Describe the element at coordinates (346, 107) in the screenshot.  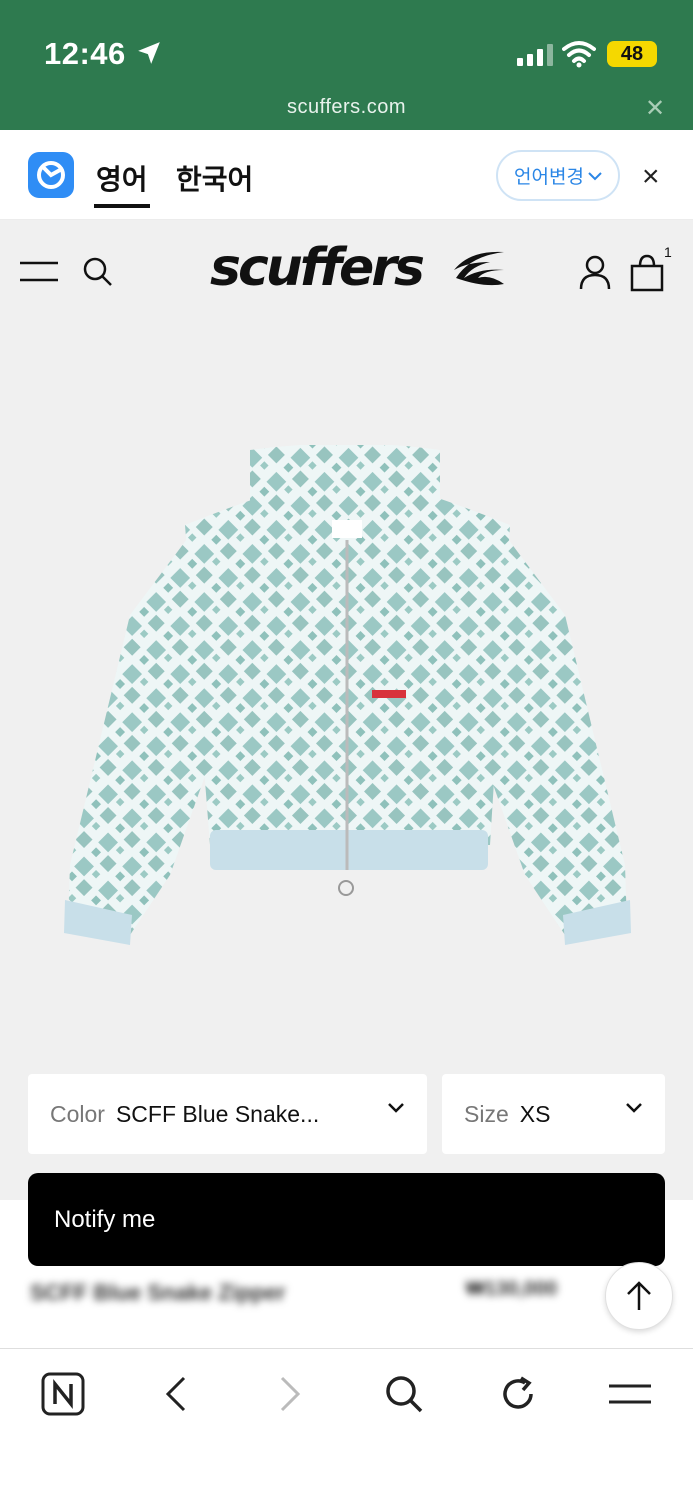
I see `address-bar-url: scuffers.com` at that location.